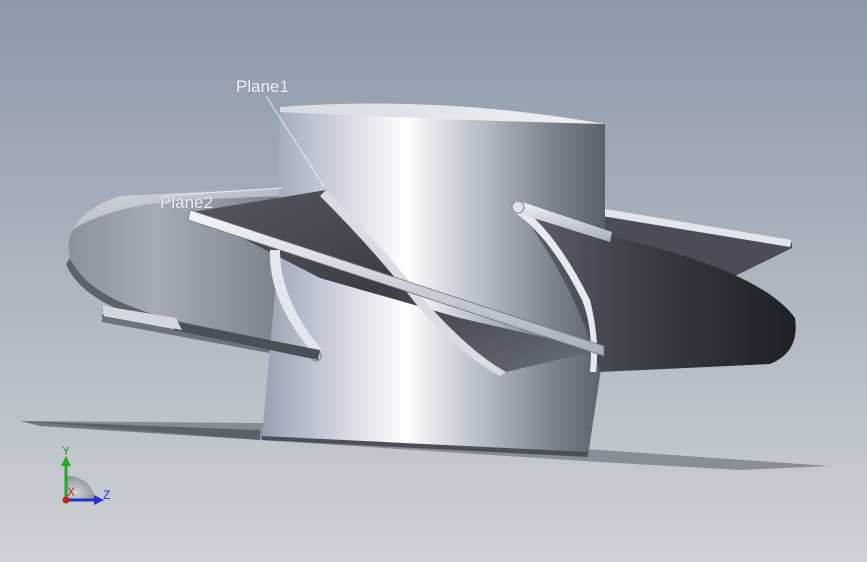 Image resolution: width=867 pixels, height=562 pixels. What do you see at coordinates (186, 202) in the screenshot?
I see `plane2-label: Plane2` at bounding box center [186, 202].